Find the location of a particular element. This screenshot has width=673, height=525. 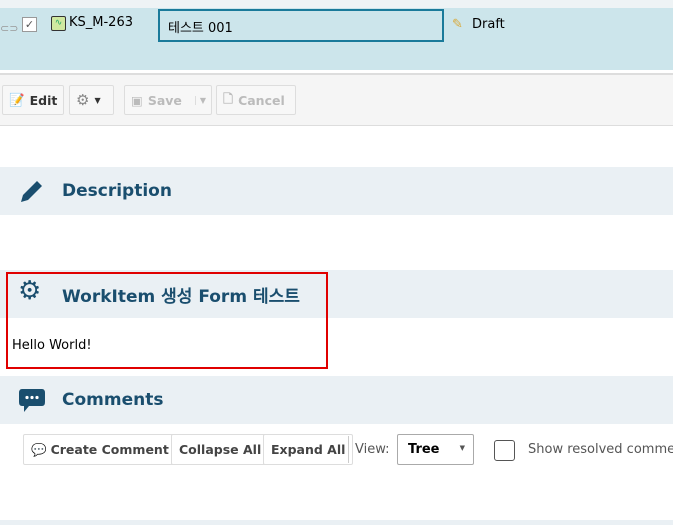

workitem-header-row: ⊂⊃ ✓ ∿ KS_M-263 테스트 001 ✎ Draft is located at coordinates (336, 39).